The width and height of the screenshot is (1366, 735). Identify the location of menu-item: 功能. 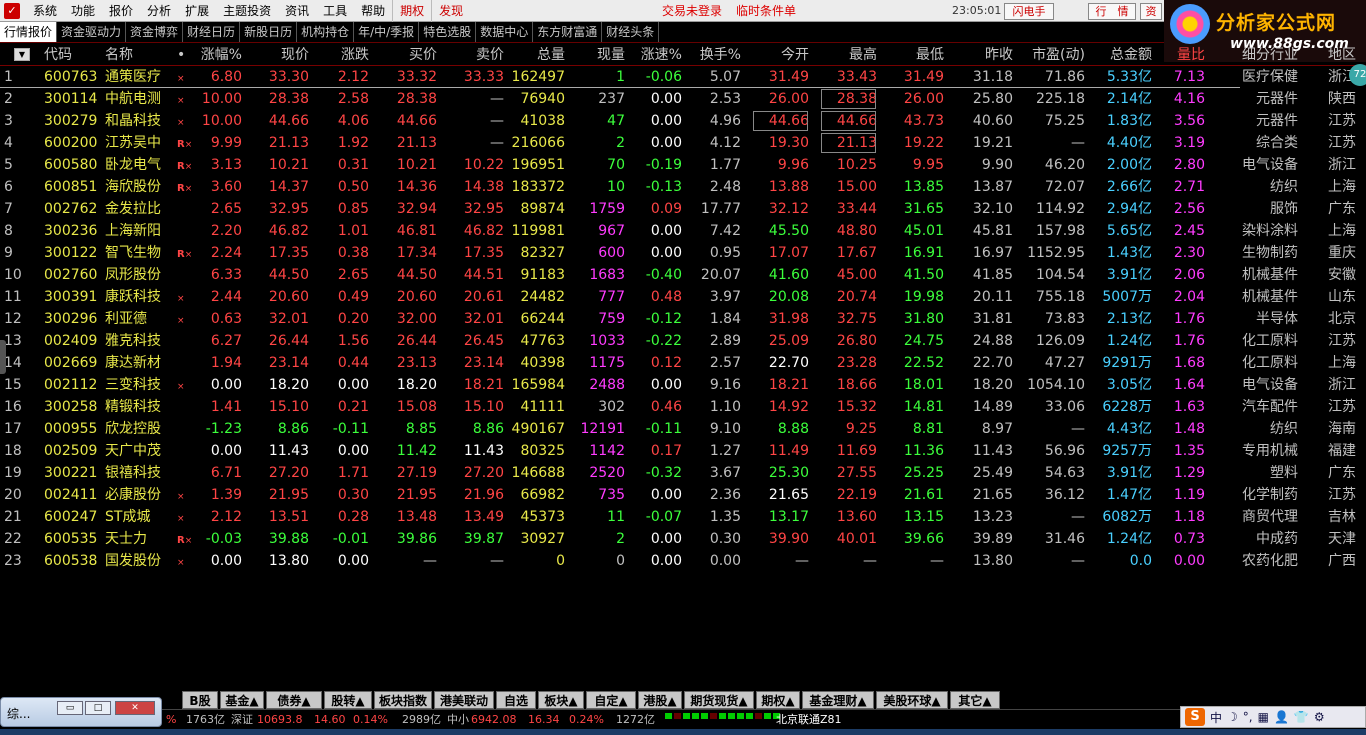
(83, 11).